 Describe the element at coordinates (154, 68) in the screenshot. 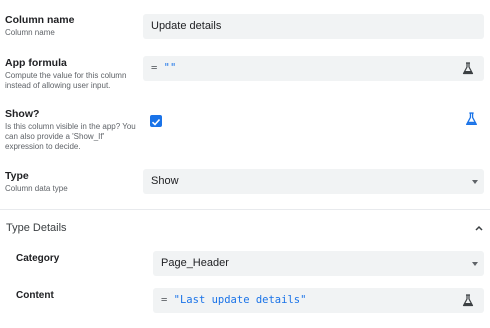

I see `app-formula-operator: =` at that location.